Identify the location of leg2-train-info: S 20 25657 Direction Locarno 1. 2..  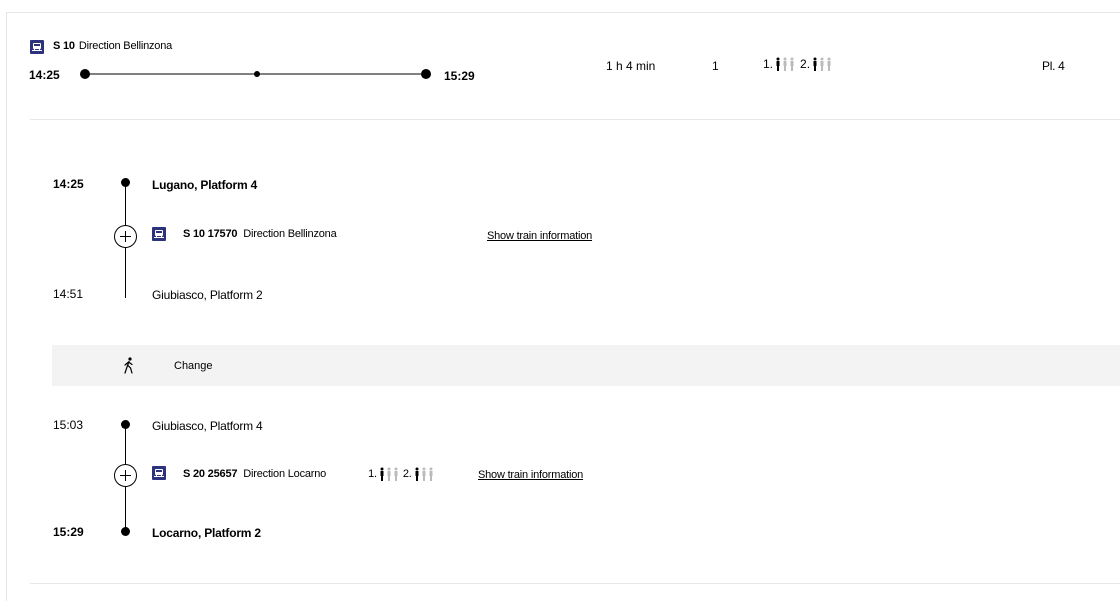
(293, 473).